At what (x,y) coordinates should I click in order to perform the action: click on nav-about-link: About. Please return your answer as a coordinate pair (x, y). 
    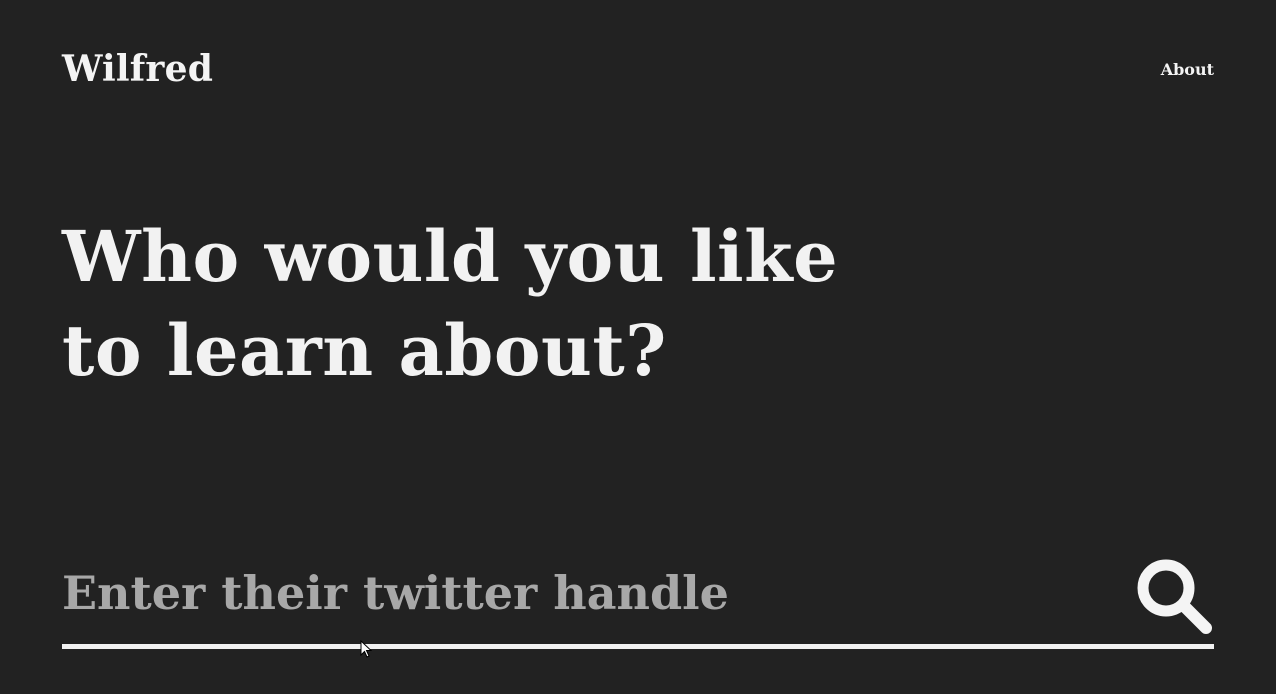
    Looking at the image, I should click on (1187, 70).